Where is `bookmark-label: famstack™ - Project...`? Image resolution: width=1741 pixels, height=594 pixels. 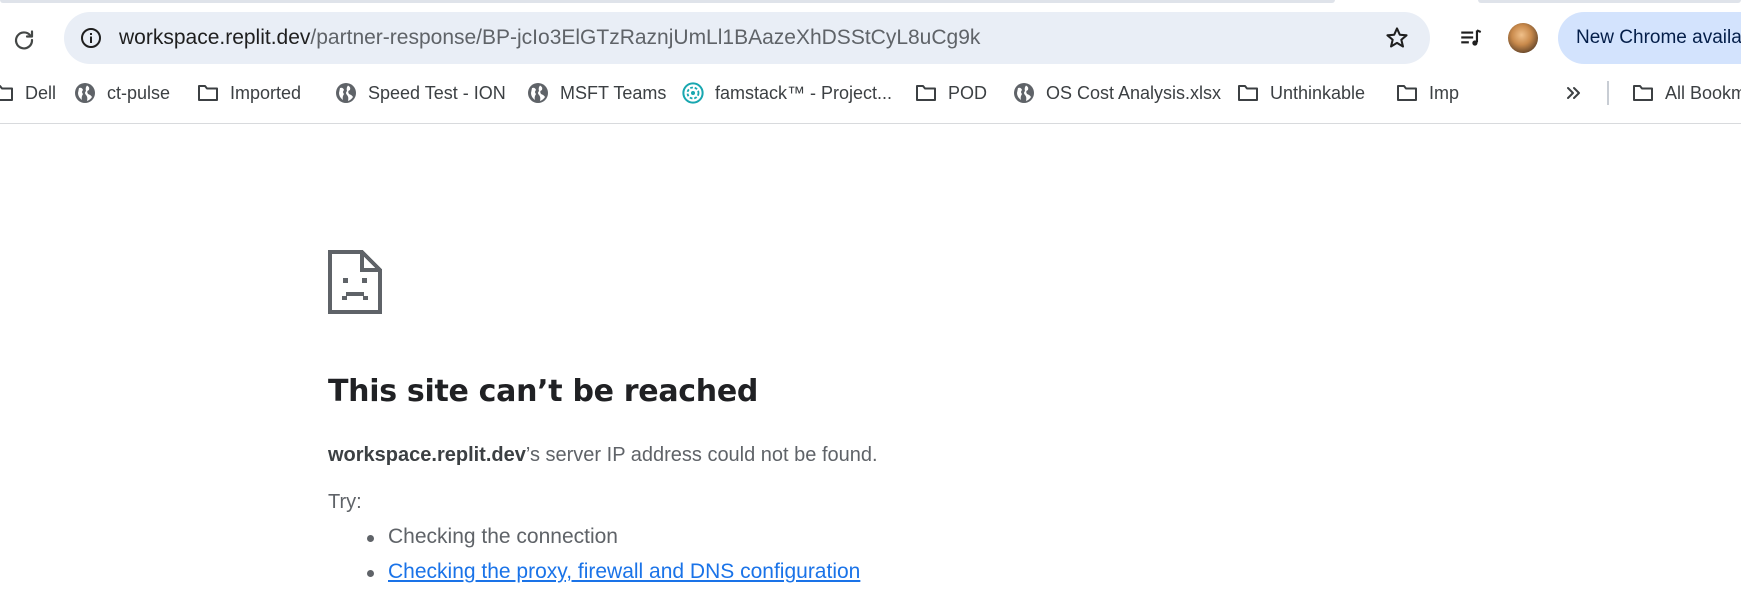 bookmark-label: famstack™ - Project... is located at coordinates (804, 92).